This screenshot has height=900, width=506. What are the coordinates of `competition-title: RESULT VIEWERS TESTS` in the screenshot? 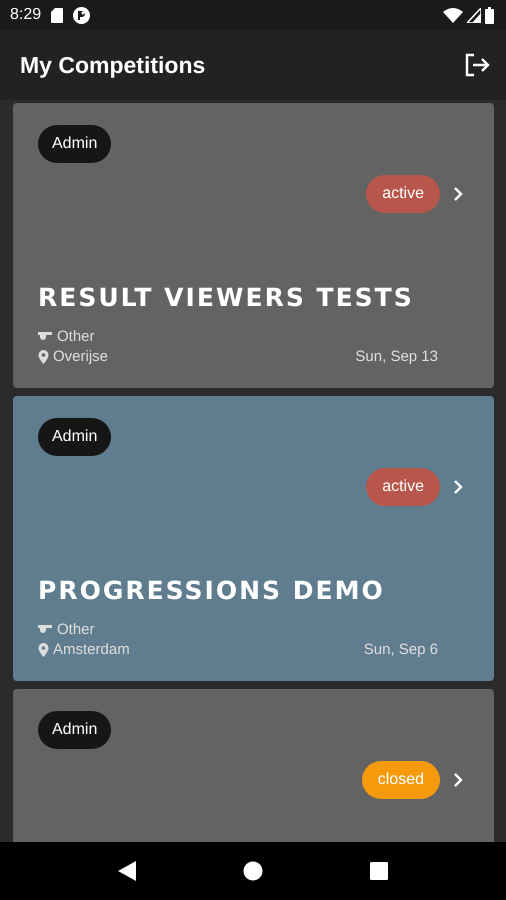 It's located at (226, 297).